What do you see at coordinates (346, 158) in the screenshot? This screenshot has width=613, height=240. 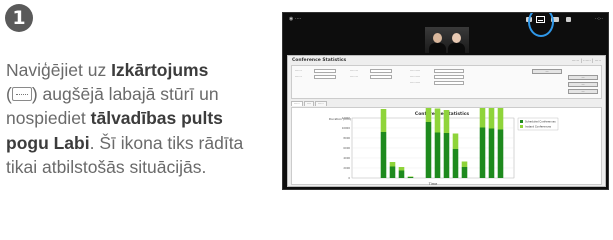 I see `y-tick-label: 4000` at bounding box center [346, 158].